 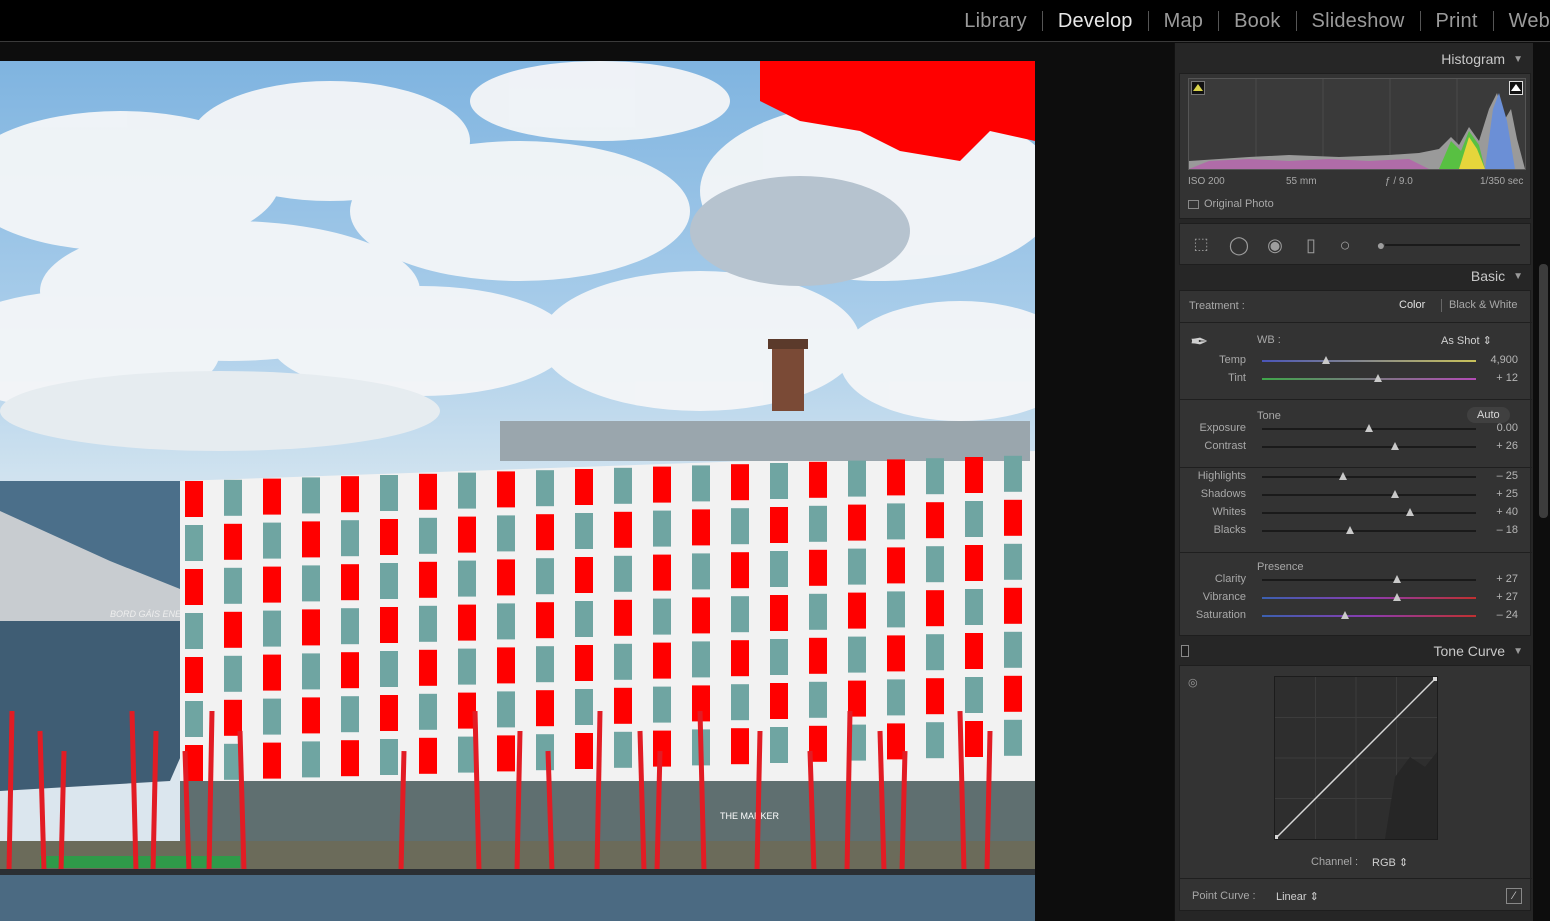 What do you see at coordinates (1452, 245) in the screenshot?
I see `brush-size-track` at bounding box center [1452, 245].